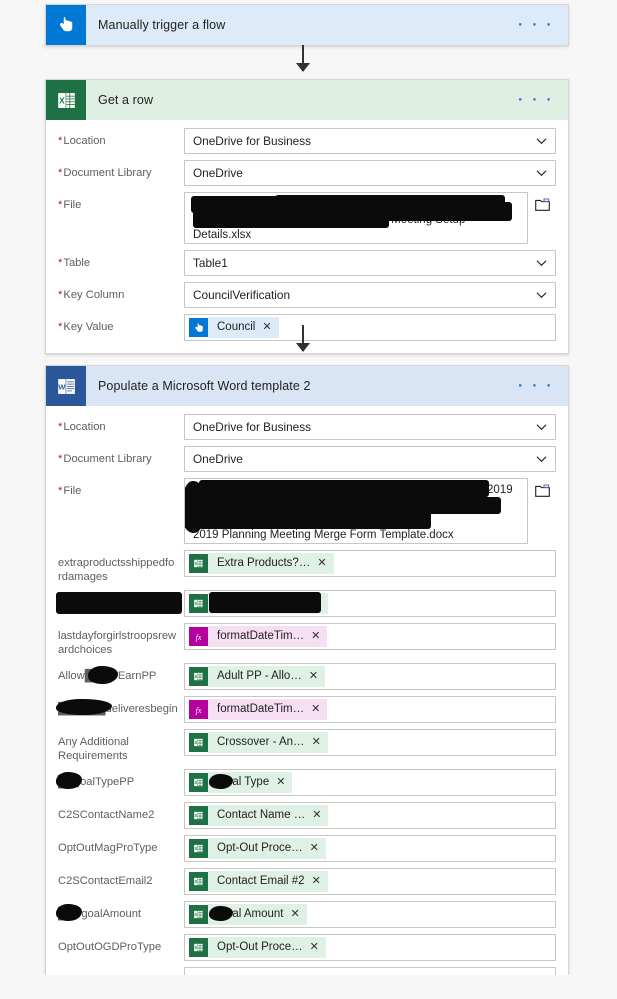 The image size is (617, 999). What do you see at coordinates (259, 603) in the screenshot?
I see `token-chip-excel: X Boothing or Cu… ✕` at bounding box center [259, 603].